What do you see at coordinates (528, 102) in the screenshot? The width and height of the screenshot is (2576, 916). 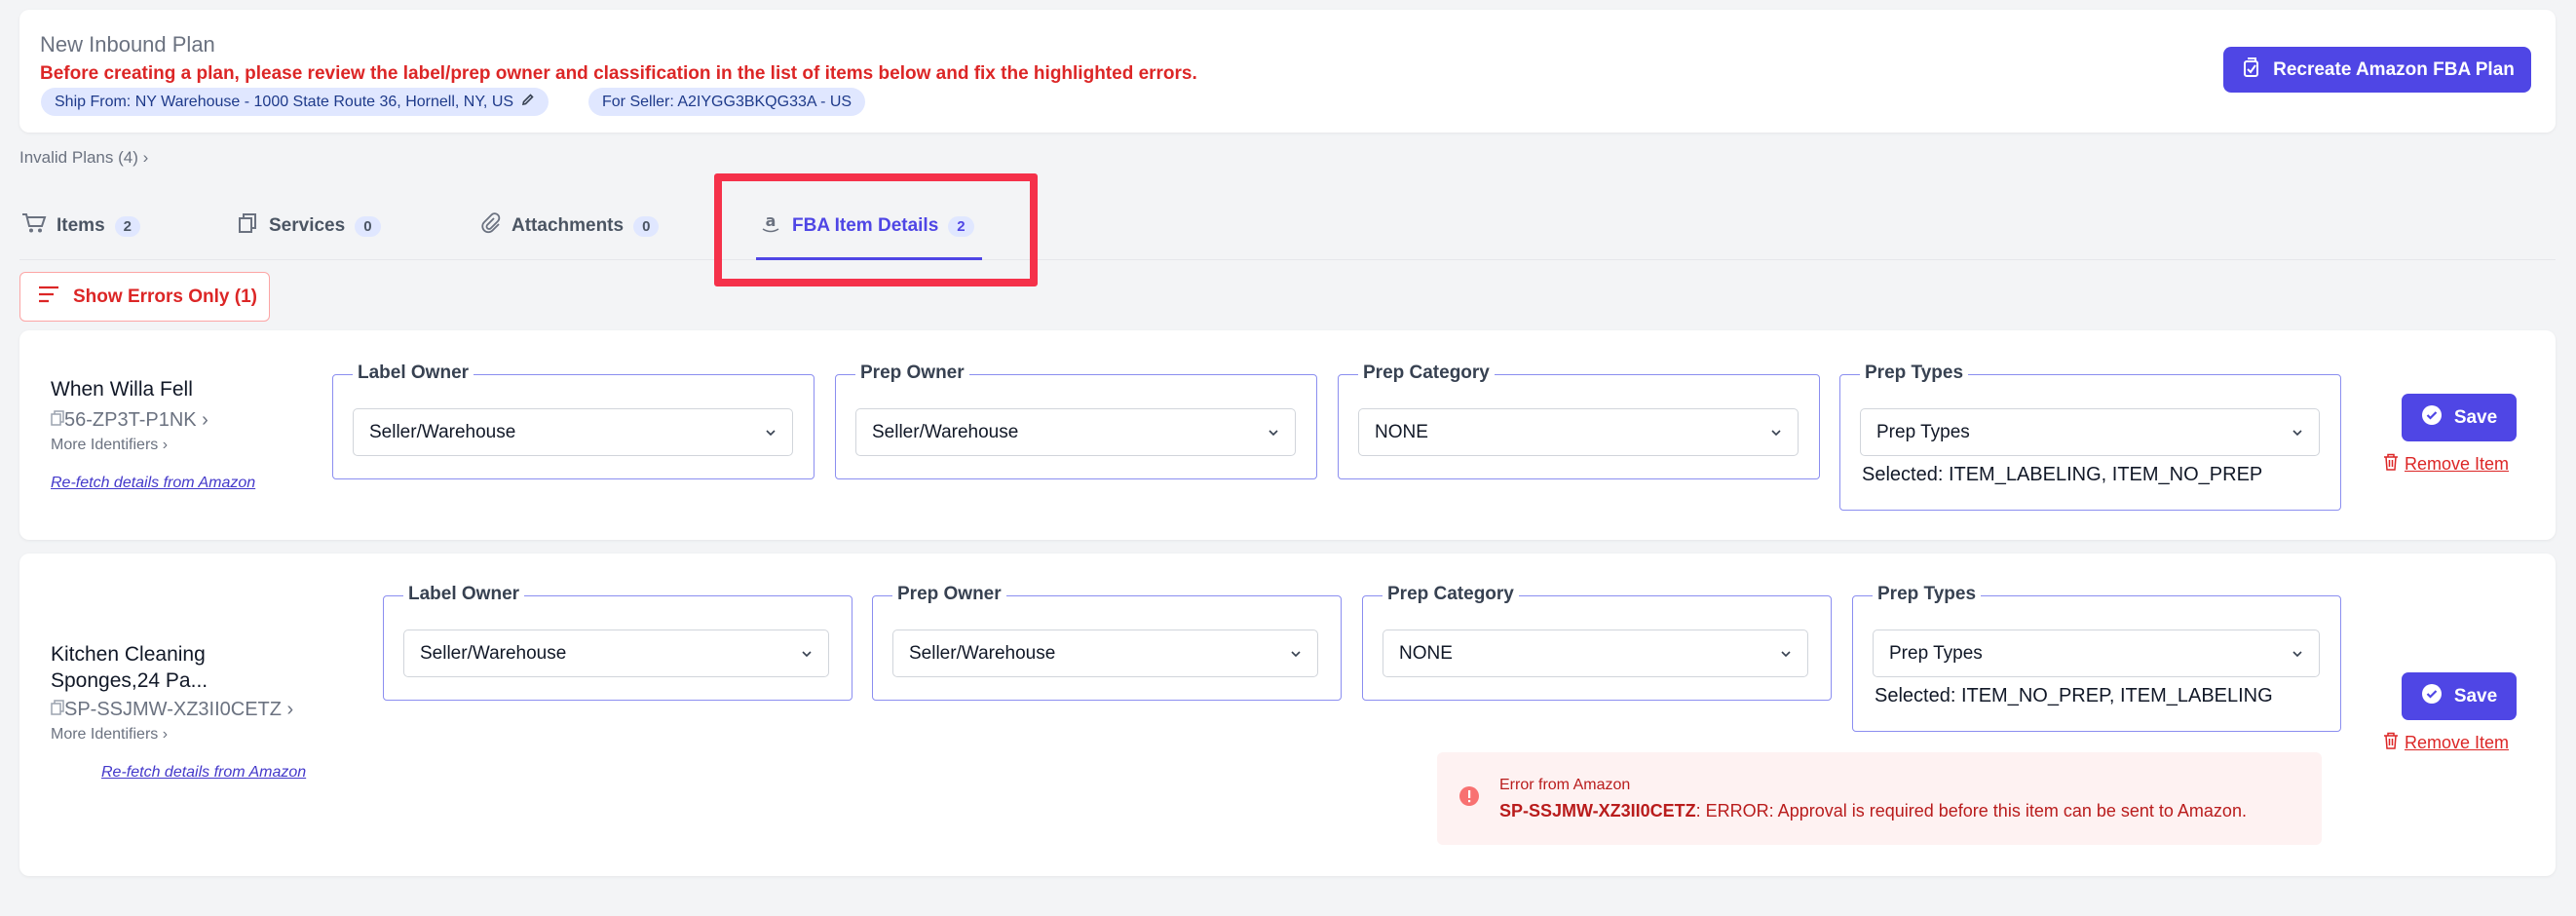 I see `pencil-icon` at bounding box center [528, 102].